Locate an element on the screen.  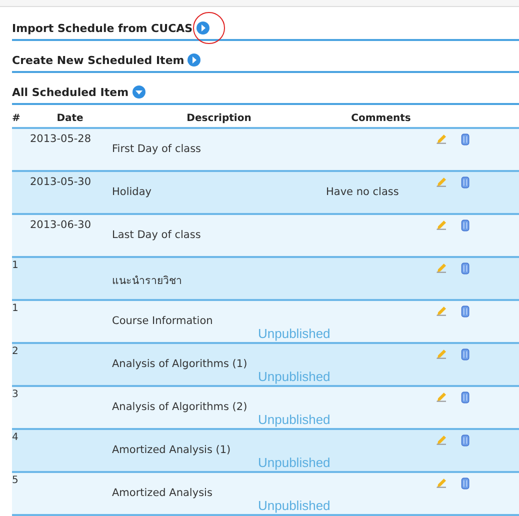
row-number: 5 is located at coordinates (15, 480).